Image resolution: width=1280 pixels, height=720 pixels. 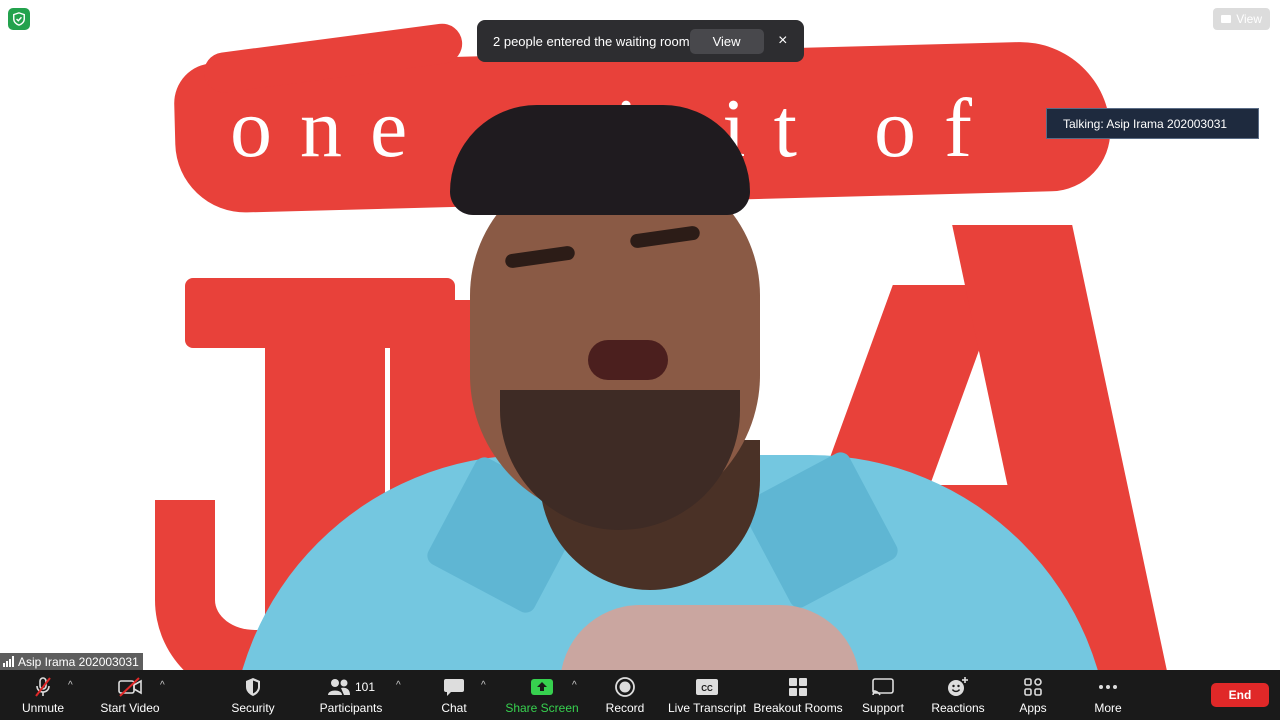 I want to click on support-button: Support, so click(x=883, y=695).